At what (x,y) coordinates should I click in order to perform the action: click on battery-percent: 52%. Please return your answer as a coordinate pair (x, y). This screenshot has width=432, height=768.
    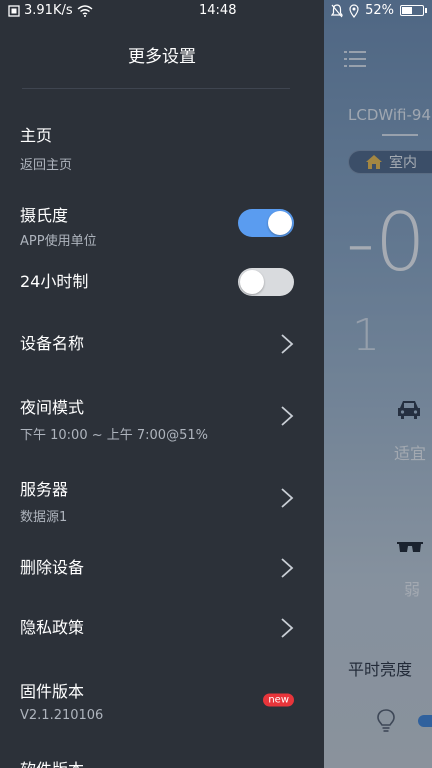
    Looking at the image, I should click on (379, 10).